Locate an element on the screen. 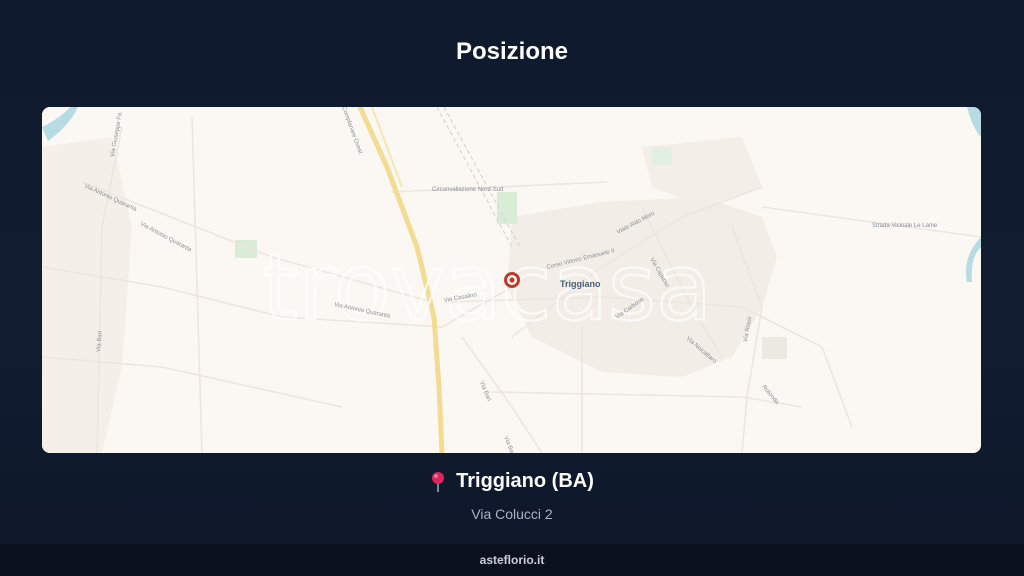 The image size is (1024, 576). page-title: Posizione is located at coordinates (512, 51).